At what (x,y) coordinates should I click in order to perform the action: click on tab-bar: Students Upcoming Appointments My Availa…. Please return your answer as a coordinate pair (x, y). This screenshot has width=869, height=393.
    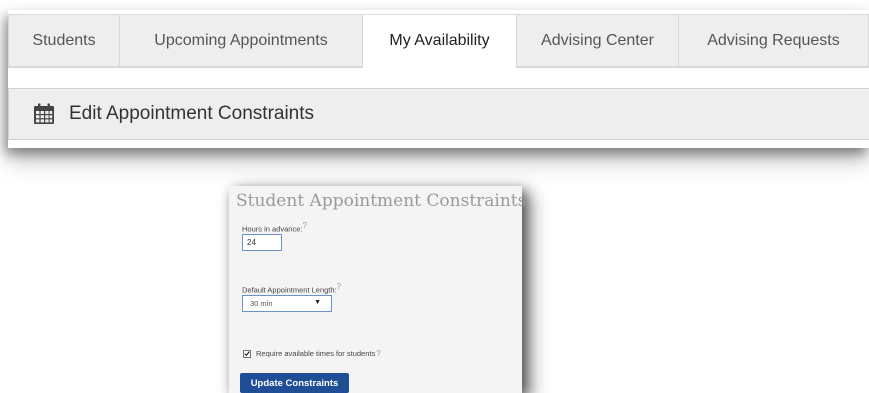
    Looking at the image, I should click on (438, 41).